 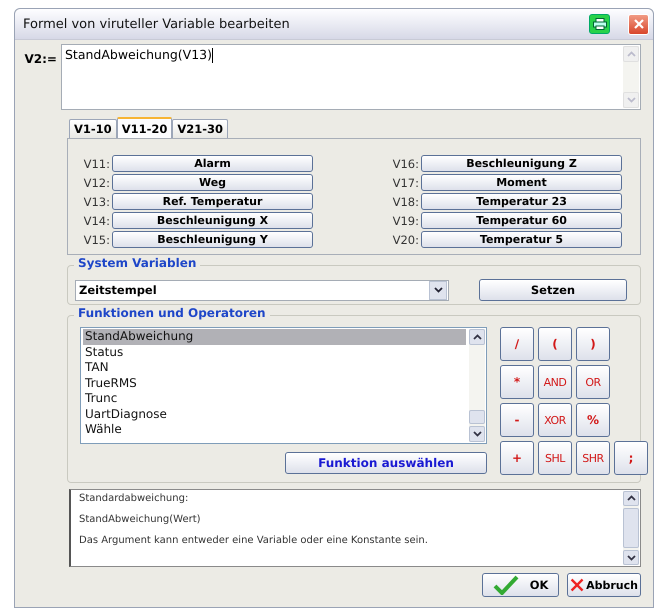 I want to click on operator-button: +, so click(x=517, y=458).